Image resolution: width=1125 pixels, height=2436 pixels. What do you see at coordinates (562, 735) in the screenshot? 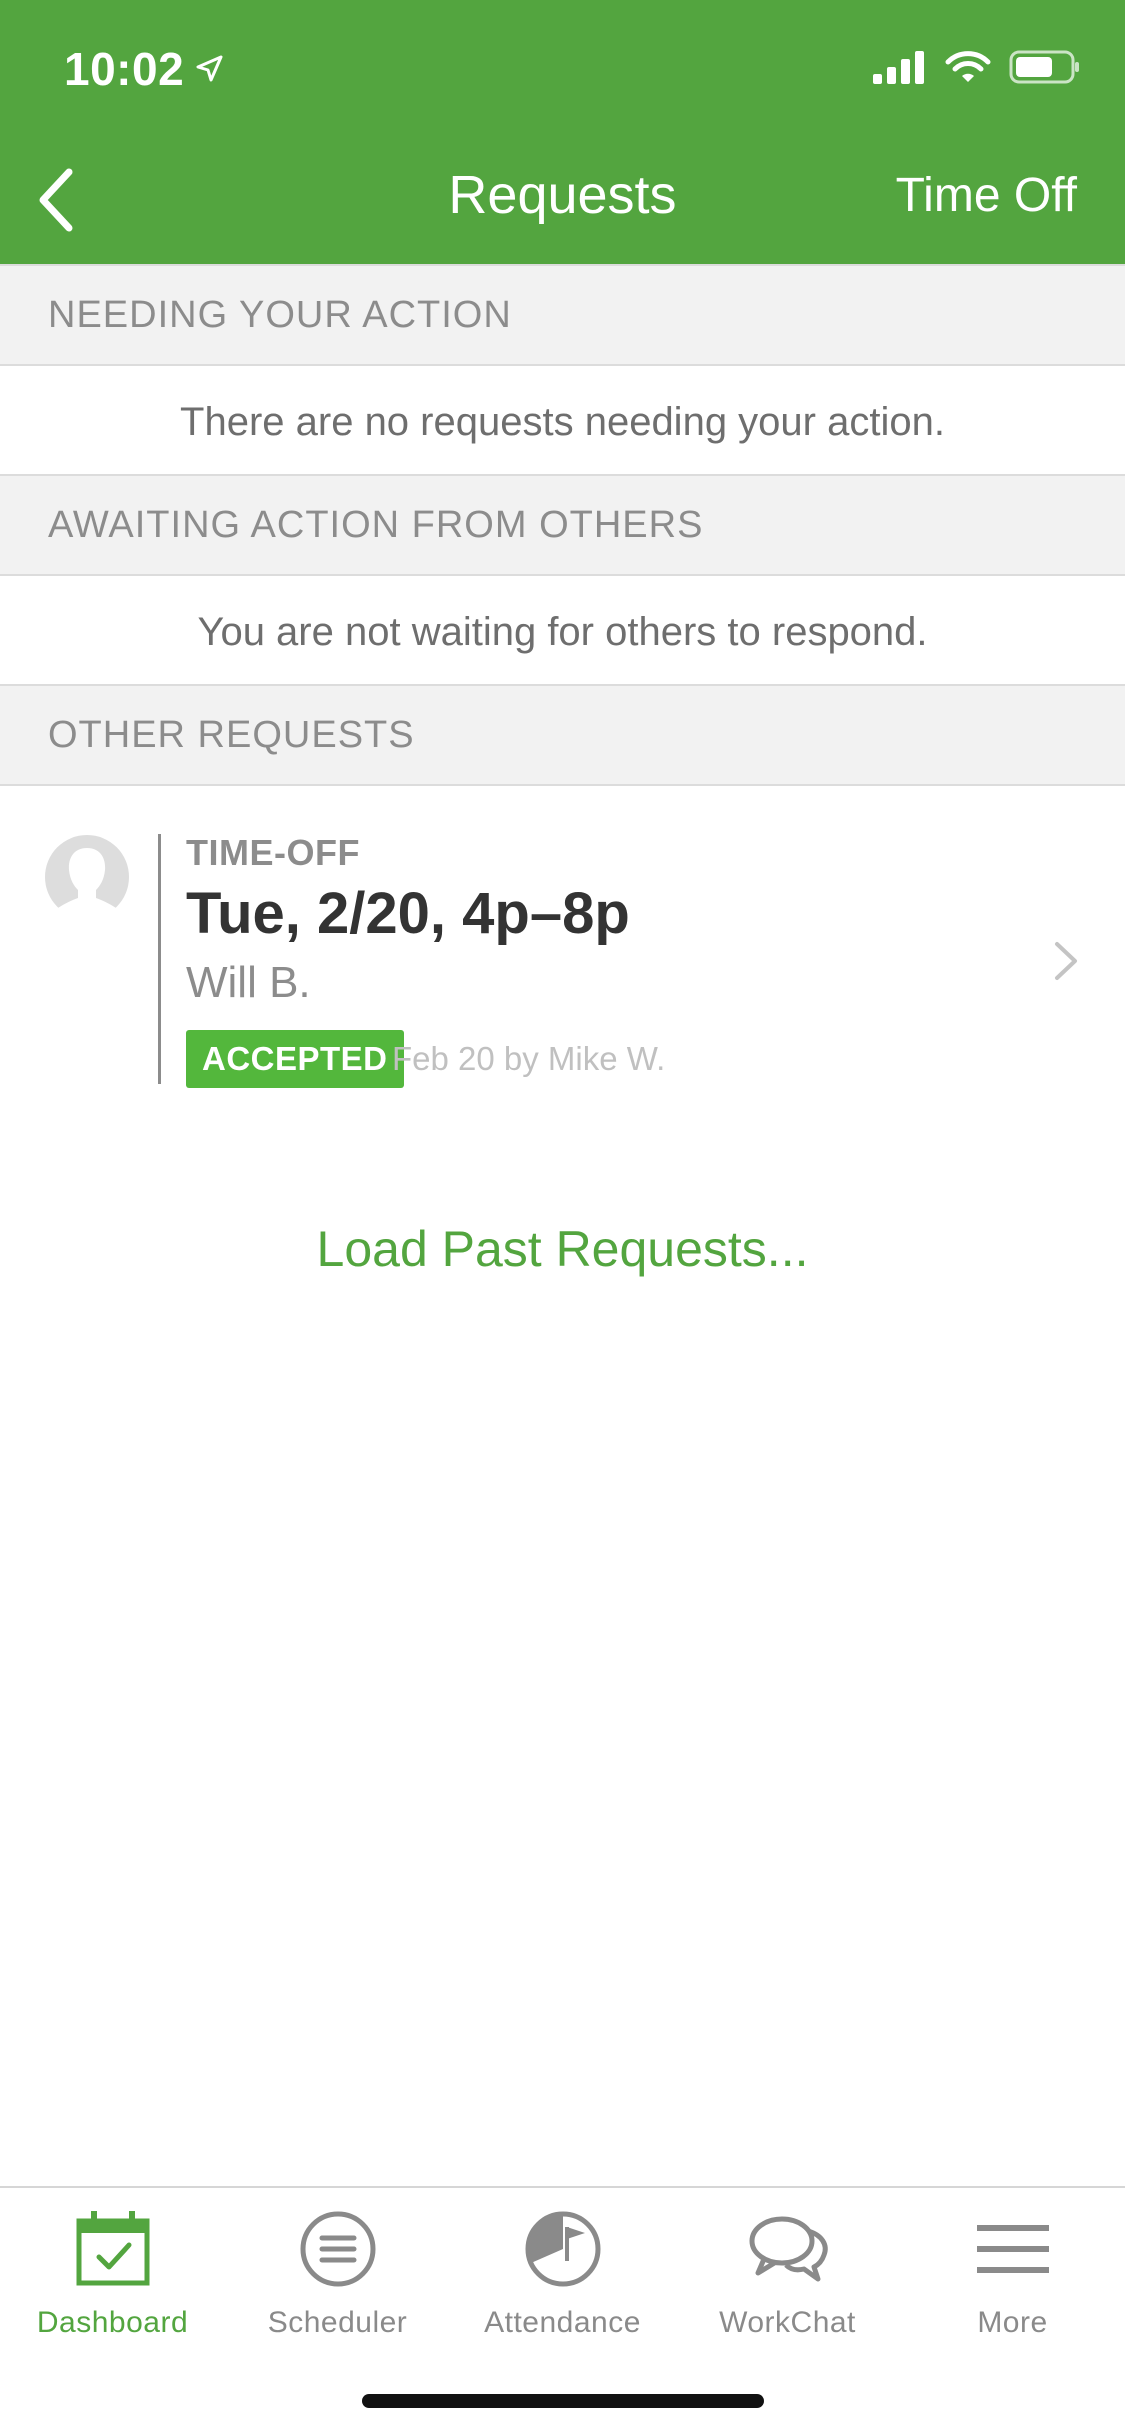
I see `section-header-other-requests: OTHER REQUESTS` at bounding box center [562, 735].